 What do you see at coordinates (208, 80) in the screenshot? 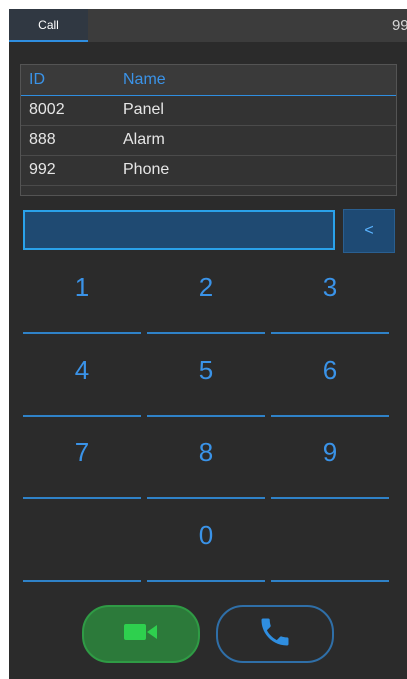
I see `contacts-header: ID Name` at bounding box center [208, 80].